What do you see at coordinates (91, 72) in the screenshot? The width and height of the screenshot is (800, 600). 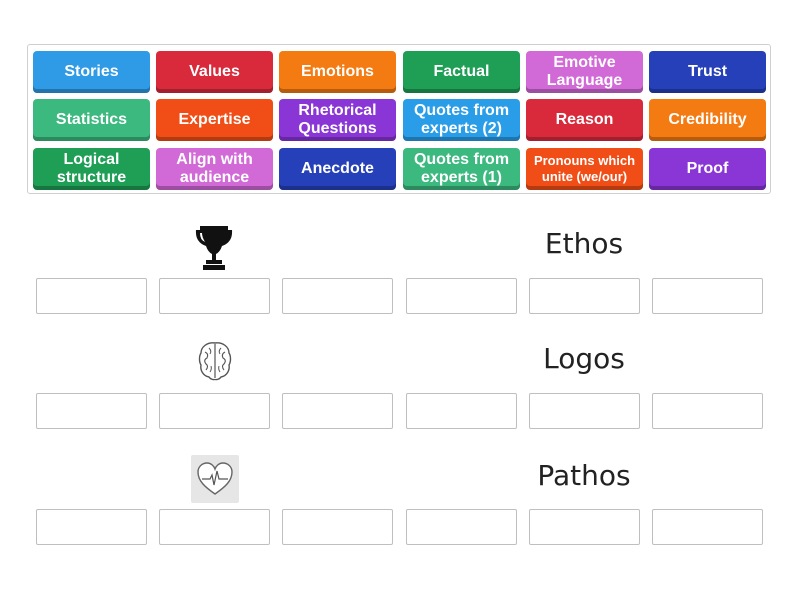 I see `tile-stories: Stories` at bounding box center [91, 72].